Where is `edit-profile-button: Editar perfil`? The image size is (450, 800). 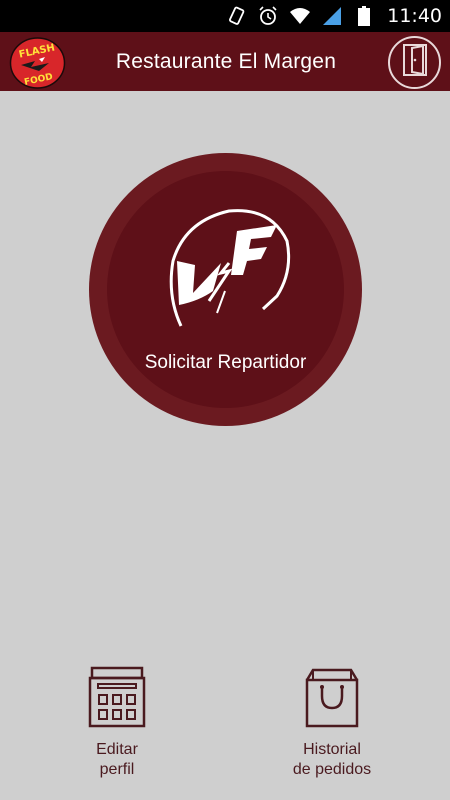
edit-profile-button: Editar perfil is located at coordinates (117, 722).